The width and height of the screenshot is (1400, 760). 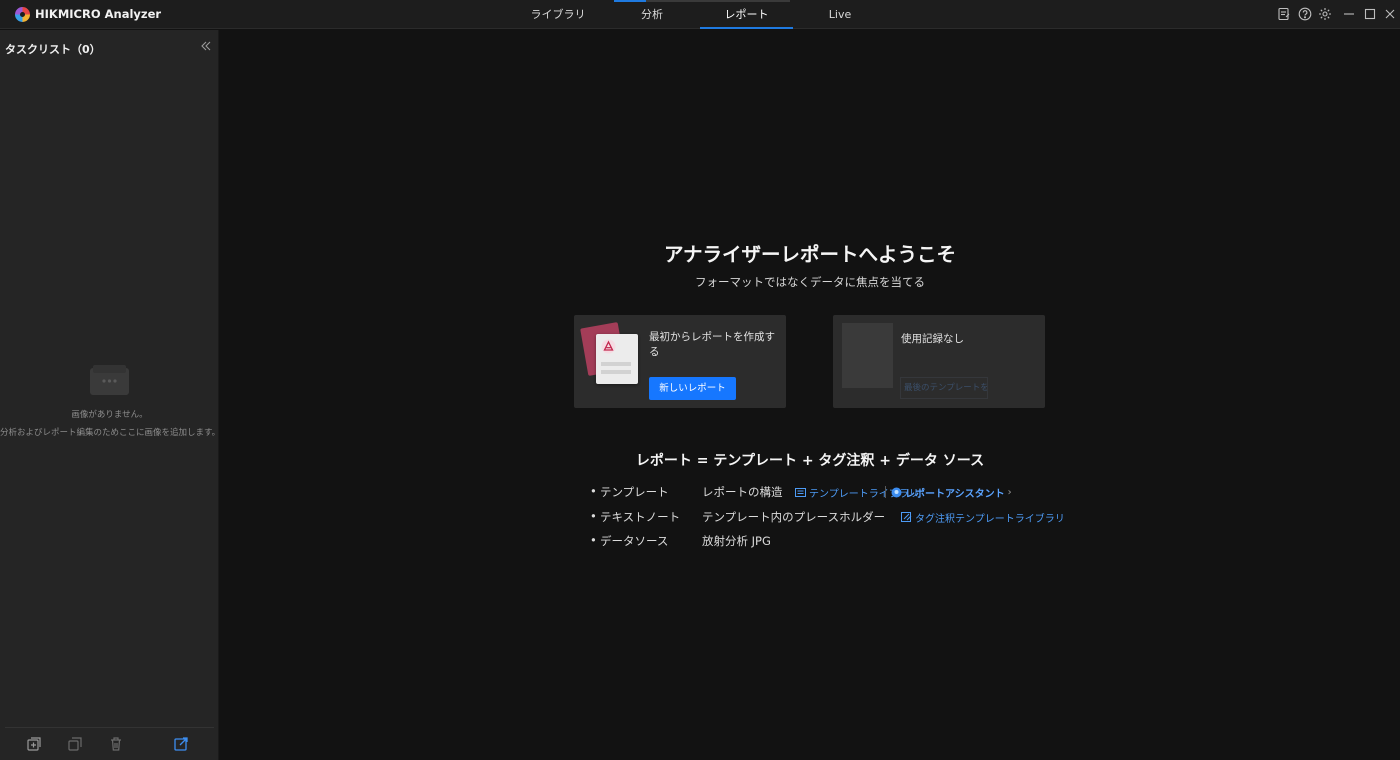 What do you see at coordinates (207, 47) in the screenshot?
I see `collapse-chevron-icon` at bounding box center [207, 47].